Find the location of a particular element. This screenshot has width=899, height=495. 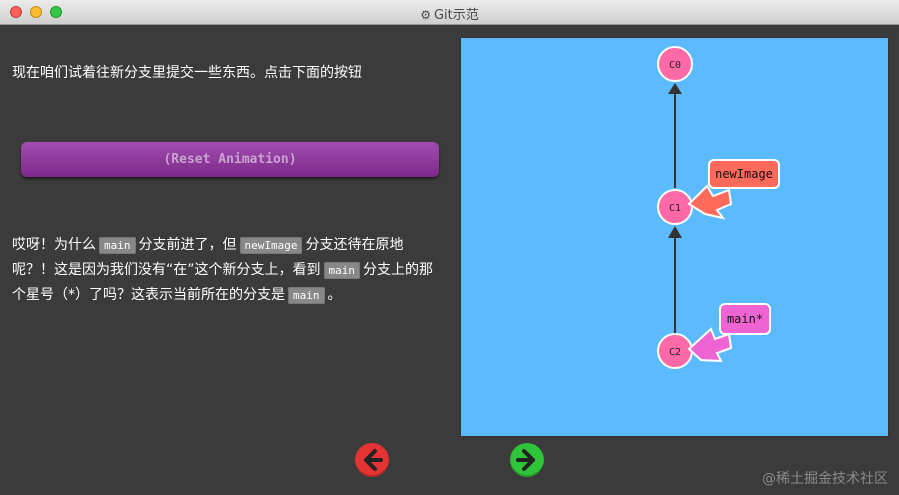

gear-icon: ⚙ is located at coordinates (425, 15).